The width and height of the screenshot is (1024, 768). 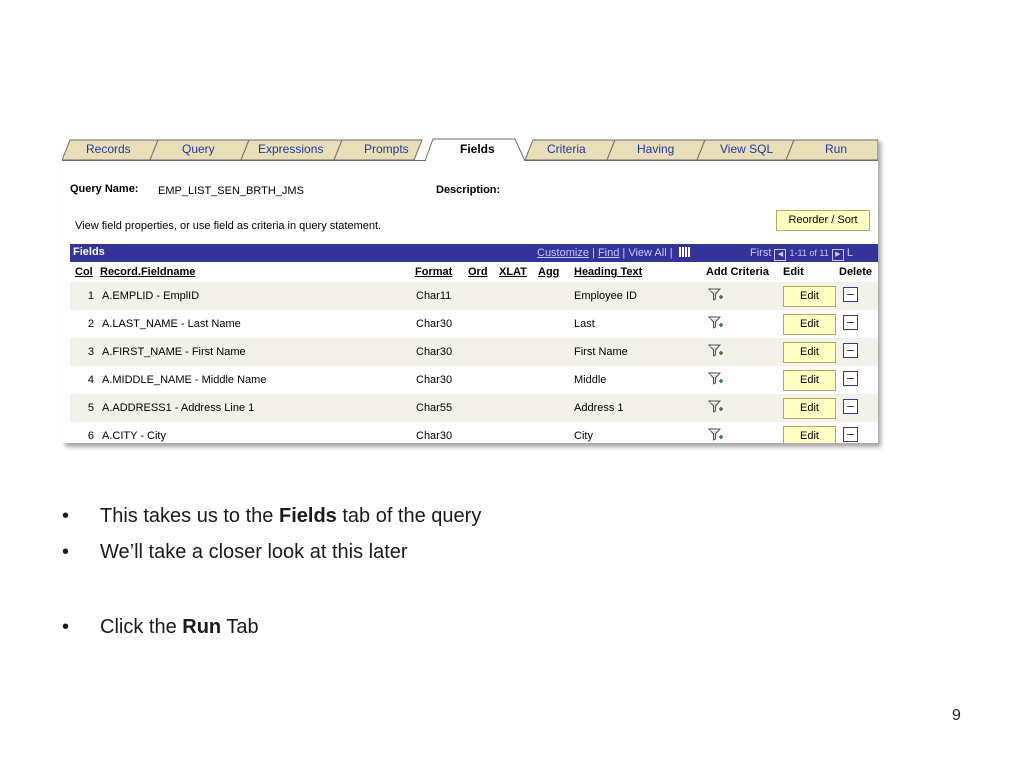 What do you see at coordinates (599, 408) in the screenshot?
I see `row-heading-text: Address 1` at bounding box center [599, 408].